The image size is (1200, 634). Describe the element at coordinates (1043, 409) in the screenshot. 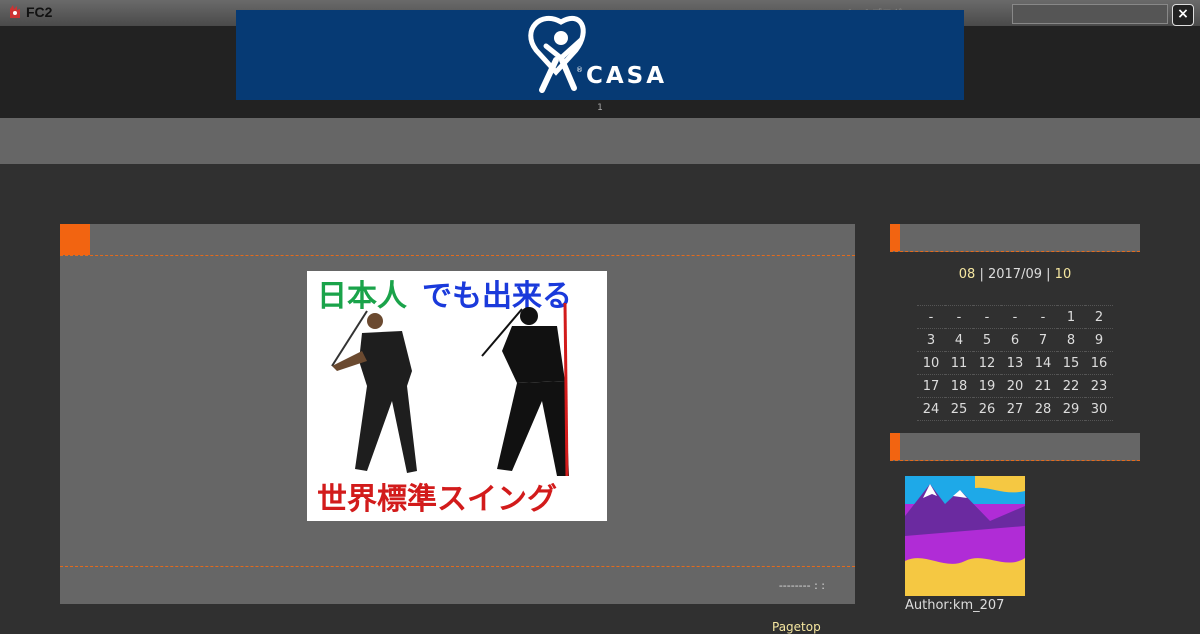

I see `calendar-day: 28` at that location.